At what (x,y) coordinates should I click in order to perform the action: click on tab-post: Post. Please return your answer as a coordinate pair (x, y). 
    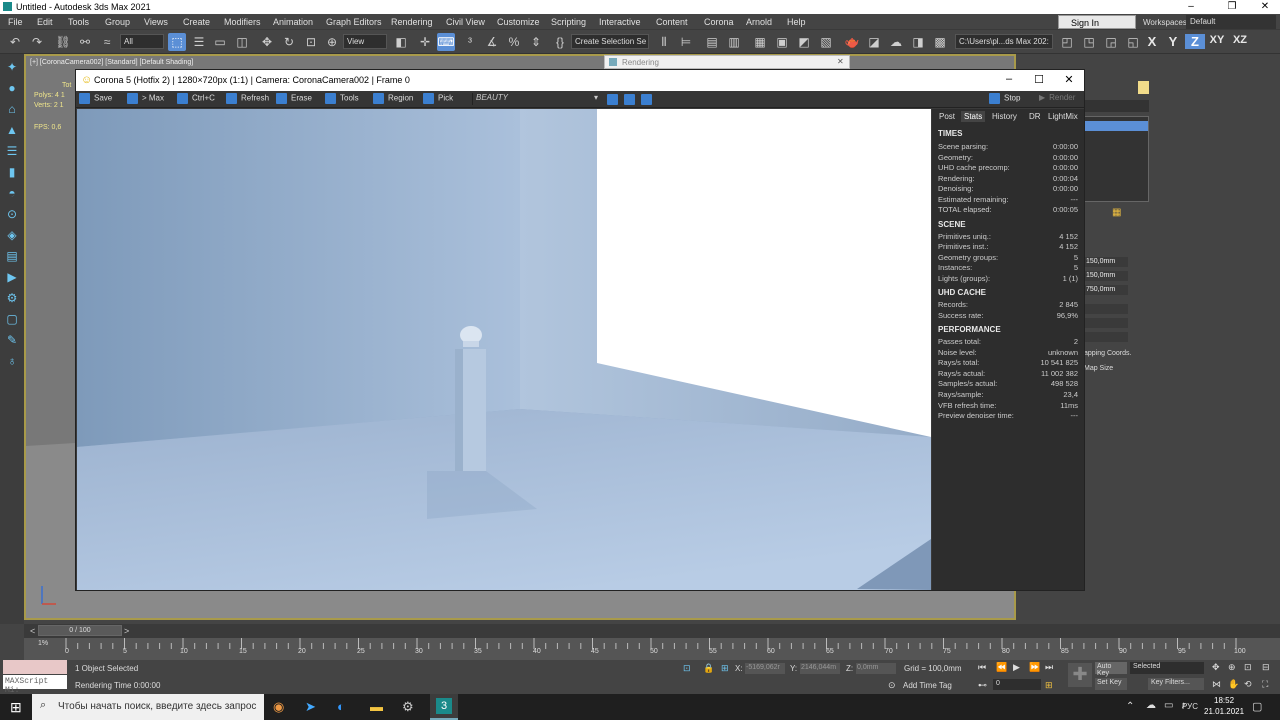
    Looking at the image, I should click on (947, 116).